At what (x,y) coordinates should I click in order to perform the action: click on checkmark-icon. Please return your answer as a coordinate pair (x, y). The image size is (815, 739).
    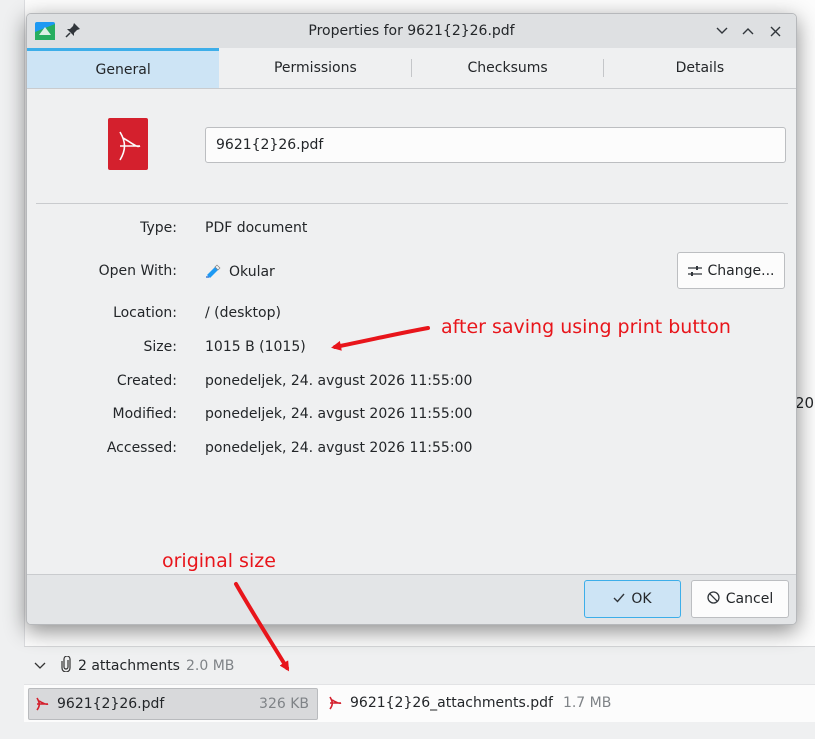
    Looking at the image, I should click on (619, 599).